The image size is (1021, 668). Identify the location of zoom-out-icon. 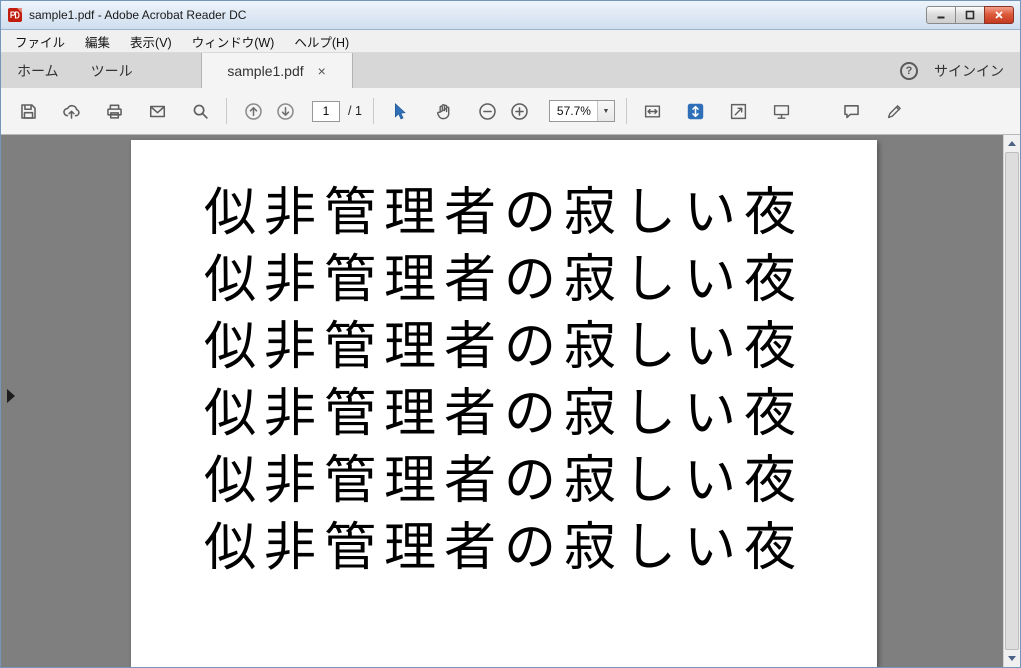
(488, 111).